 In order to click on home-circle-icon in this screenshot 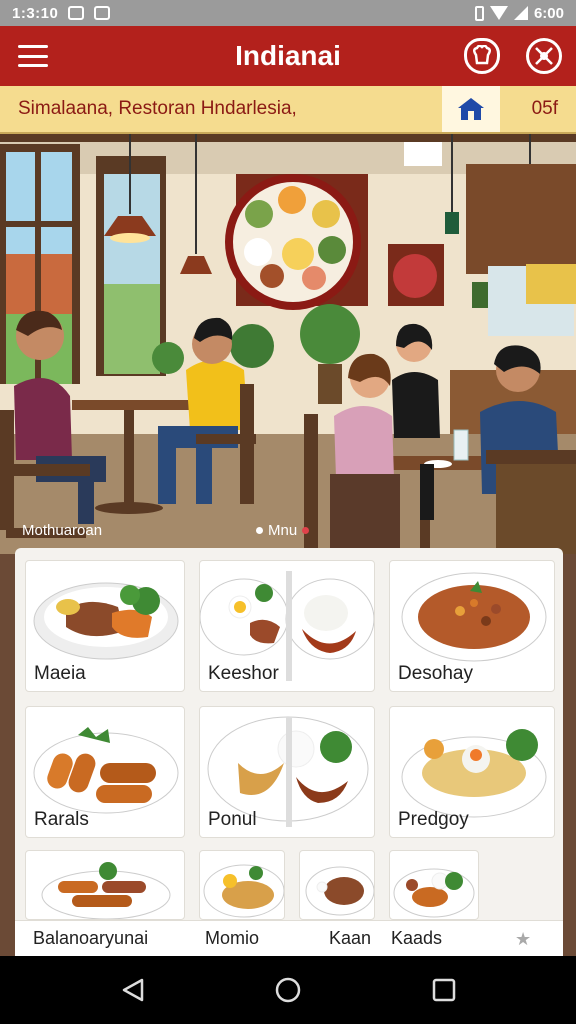, I will do `click(288, 990)`.